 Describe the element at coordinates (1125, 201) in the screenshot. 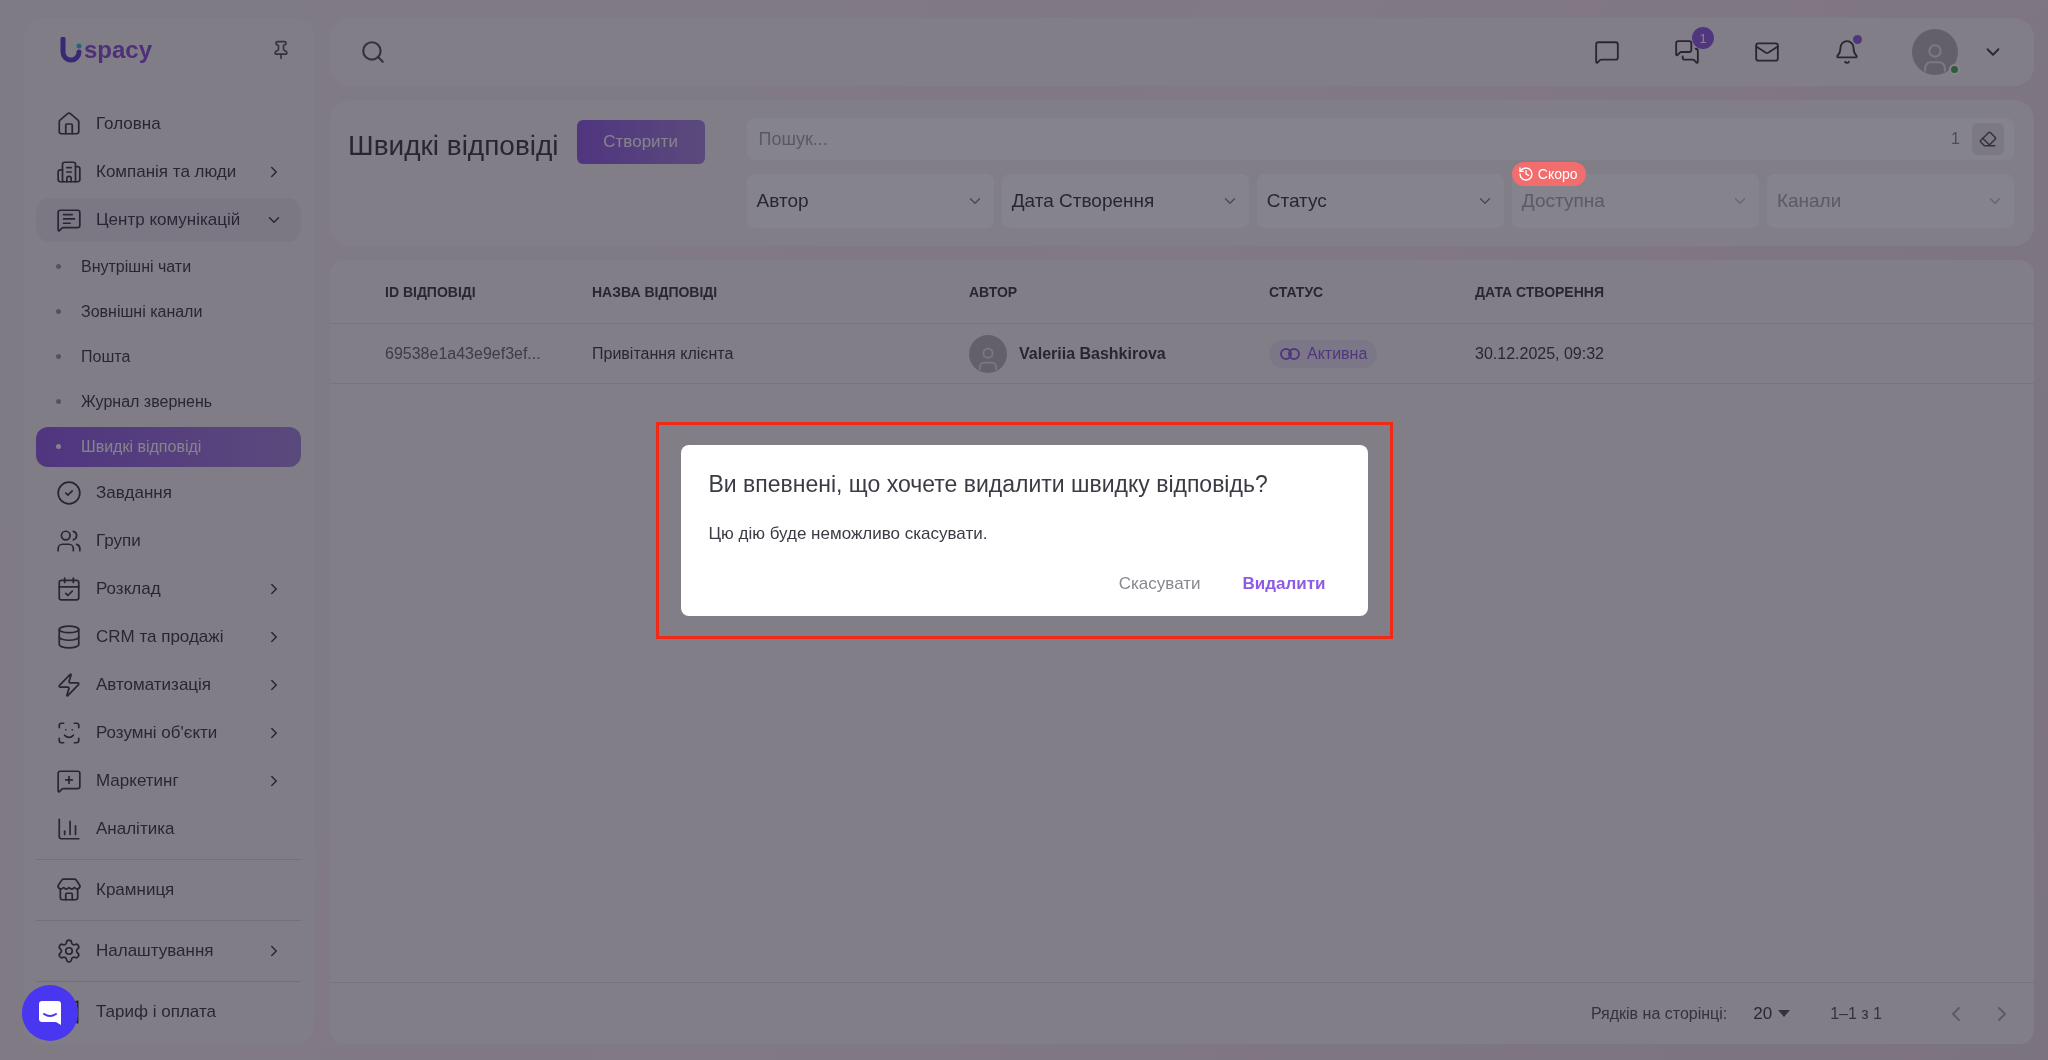

I see `filter-dropdown: Дата Створення` at that location.